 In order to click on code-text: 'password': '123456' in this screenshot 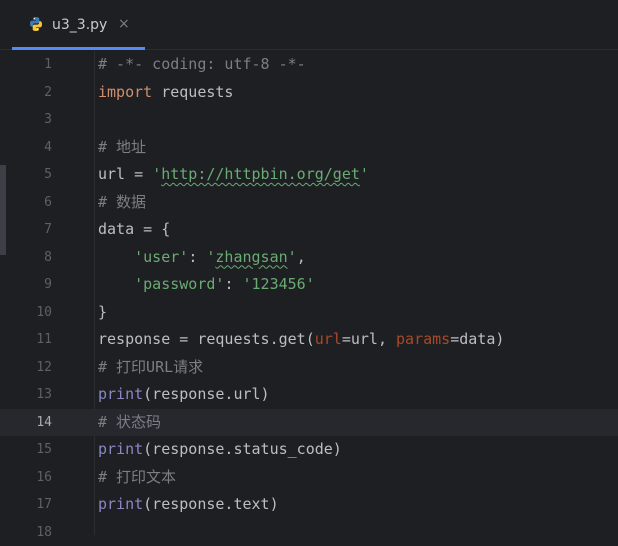, I will do `click(206, 285)`.